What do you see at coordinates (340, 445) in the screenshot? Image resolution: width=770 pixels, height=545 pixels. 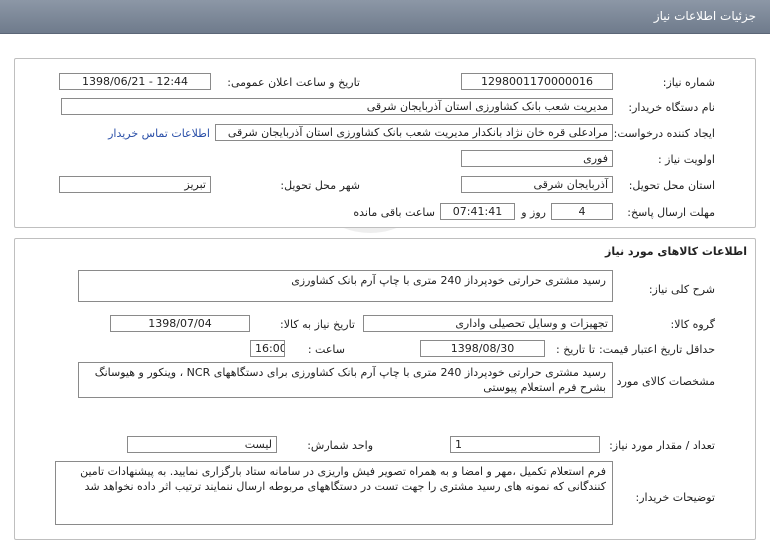 I see `unit-label: واحد شمارش:` at bounding box center [340, 445].